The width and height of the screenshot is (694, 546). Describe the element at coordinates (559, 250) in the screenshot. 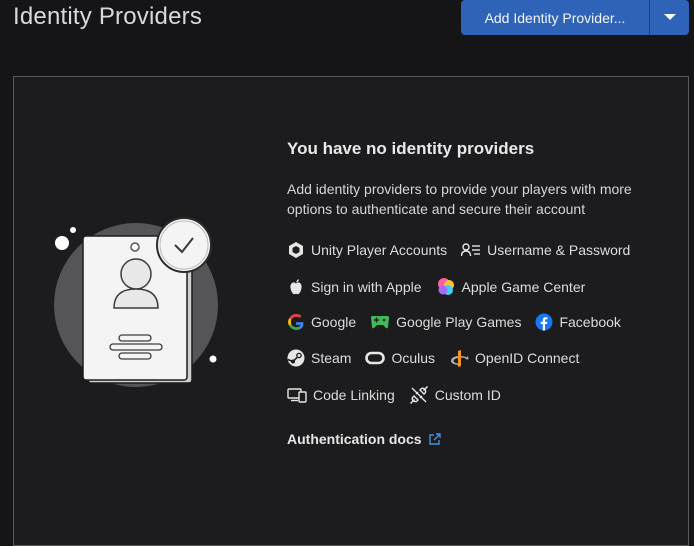

I see `provider-label: Username & Password` at that location.